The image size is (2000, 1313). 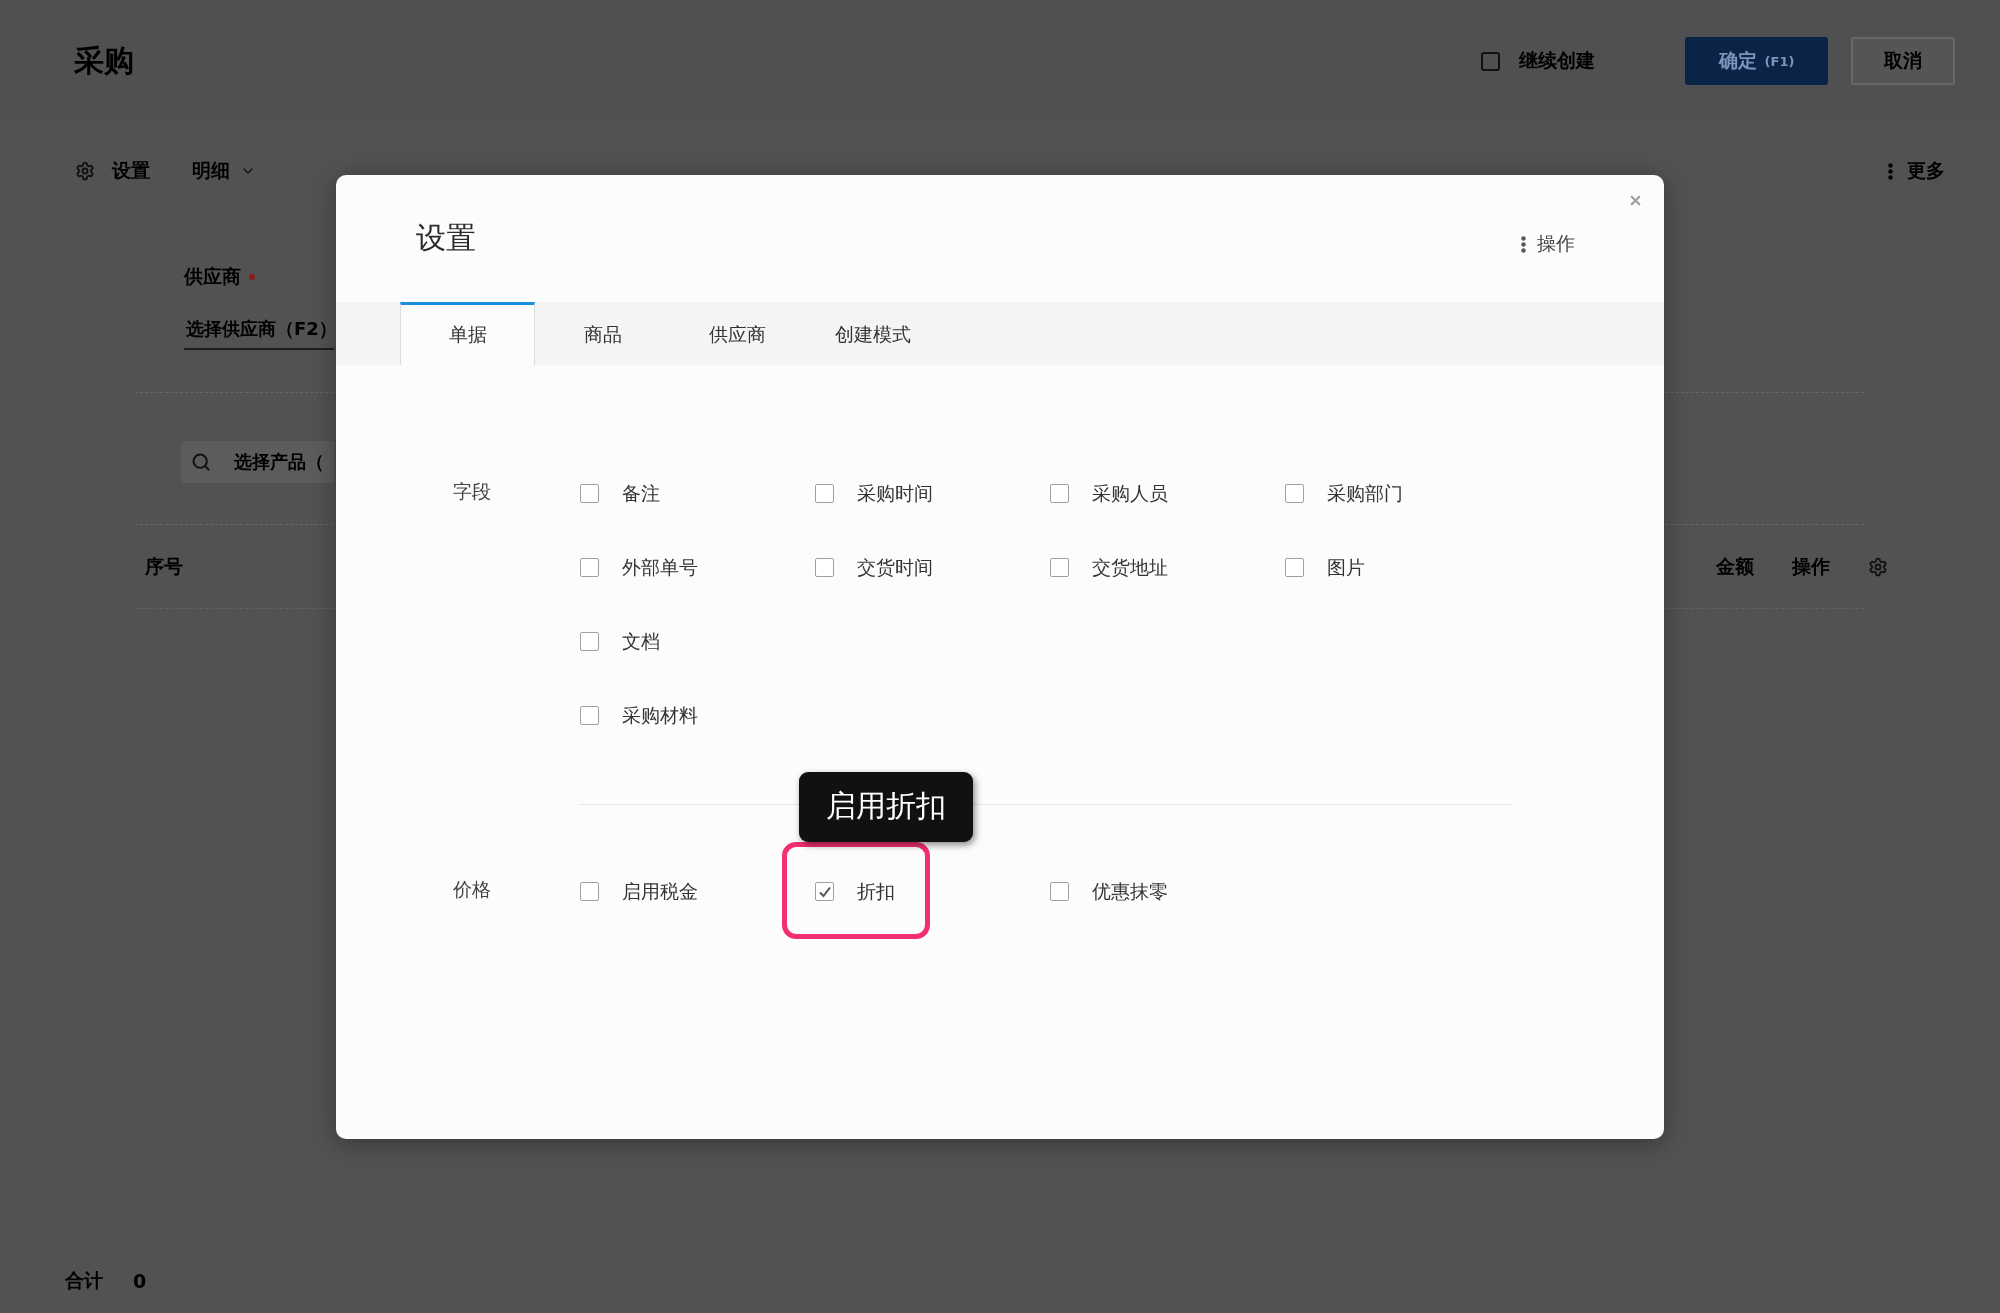 What do you see at coordinates (1130, 567) in the screenshot?
I see `checkbox-label: 交货地址` at bounding box center [1130, 567].